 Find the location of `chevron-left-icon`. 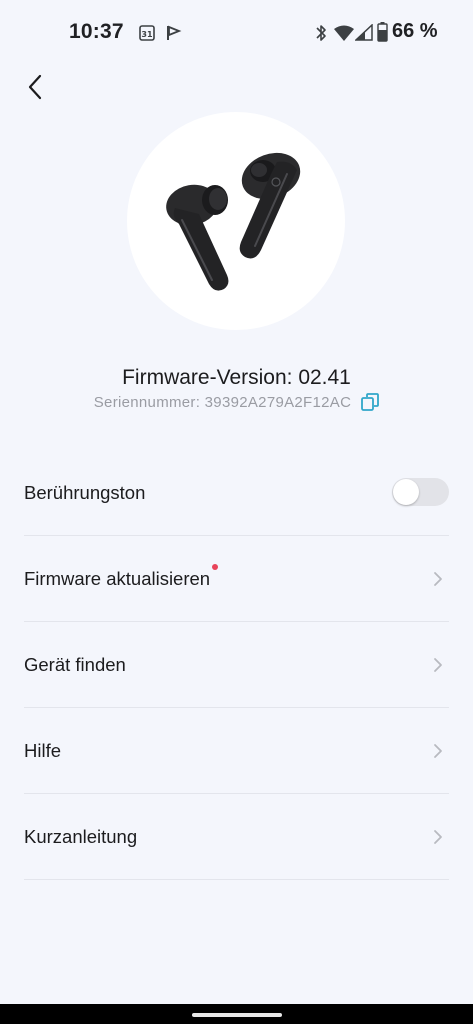

chevron-left-icon is located at coordinates (35, 87).